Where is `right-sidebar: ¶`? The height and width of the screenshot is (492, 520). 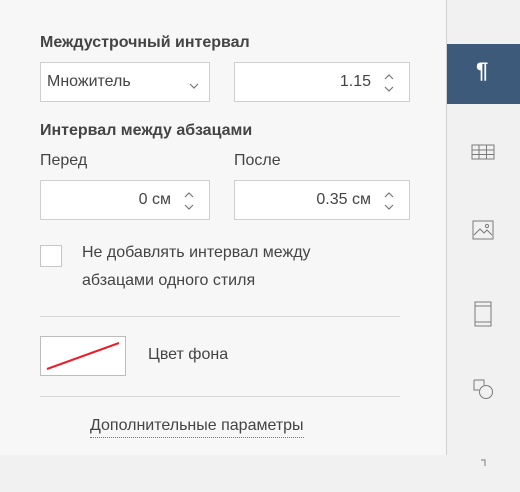 right-sidebar: ¶ is located at coordinates (483, 233).